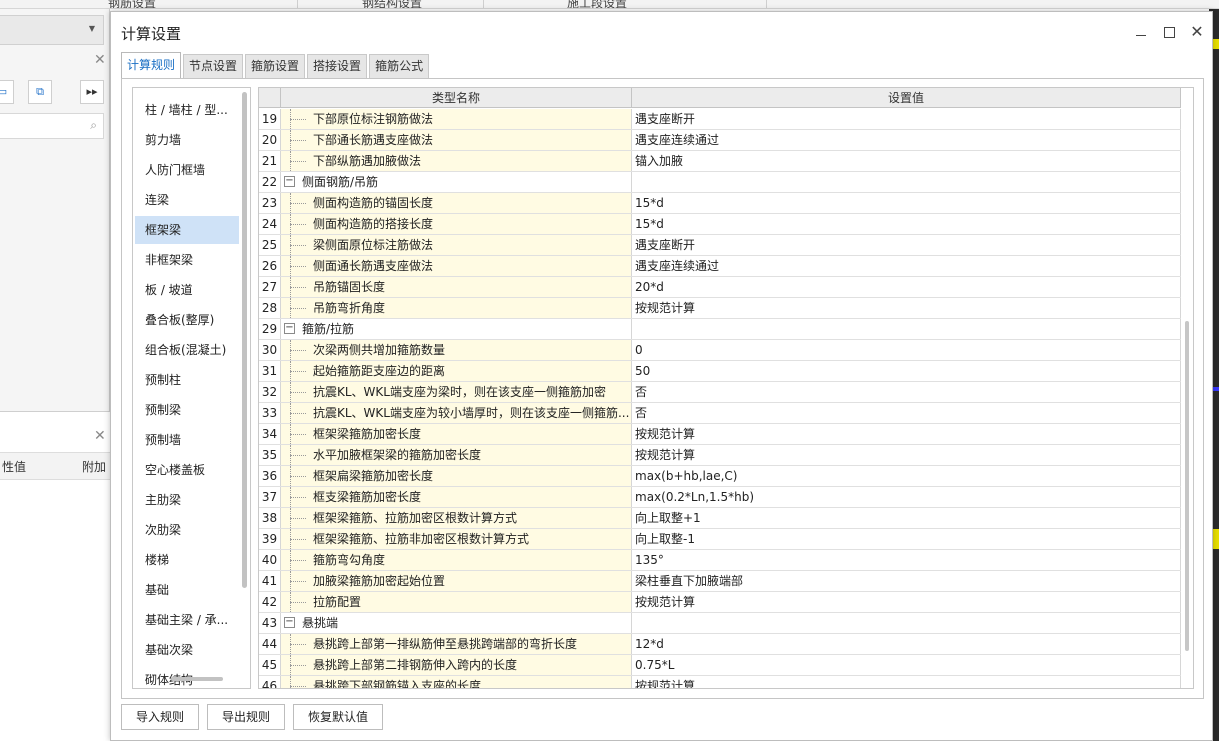  Describe the element at coordinates (187, 470) in the screenshot. I see `category-item: 空心楼盖板` at that location.